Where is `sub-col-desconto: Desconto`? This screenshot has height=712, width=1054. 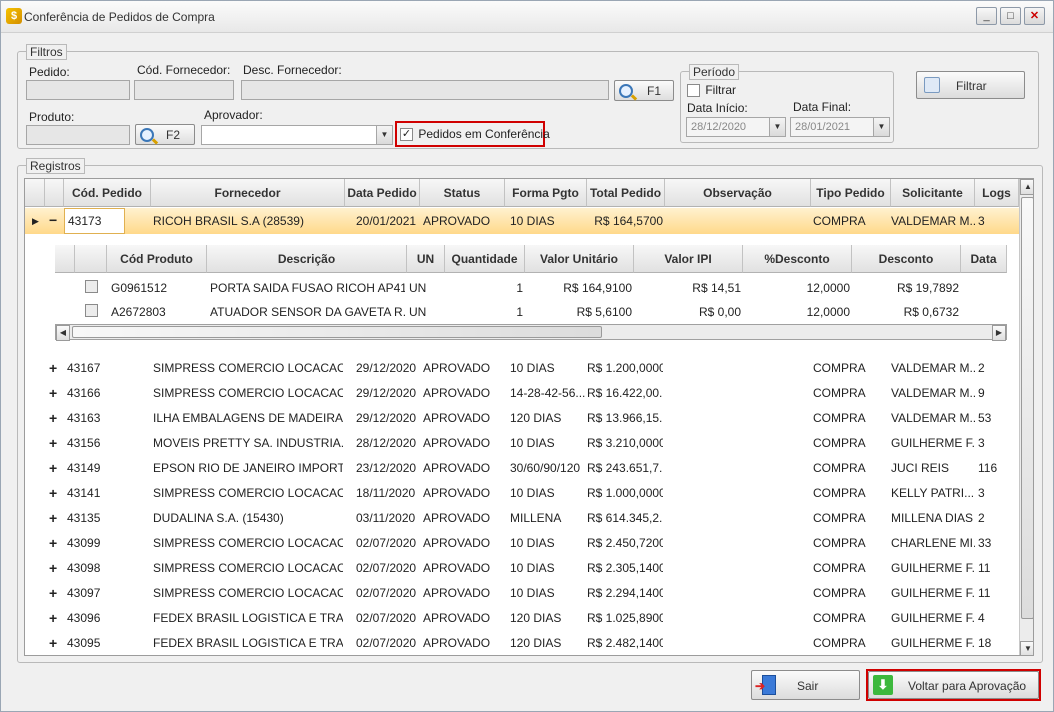
sub-col-desconto: Desconto is located at coordinates (906, 259).